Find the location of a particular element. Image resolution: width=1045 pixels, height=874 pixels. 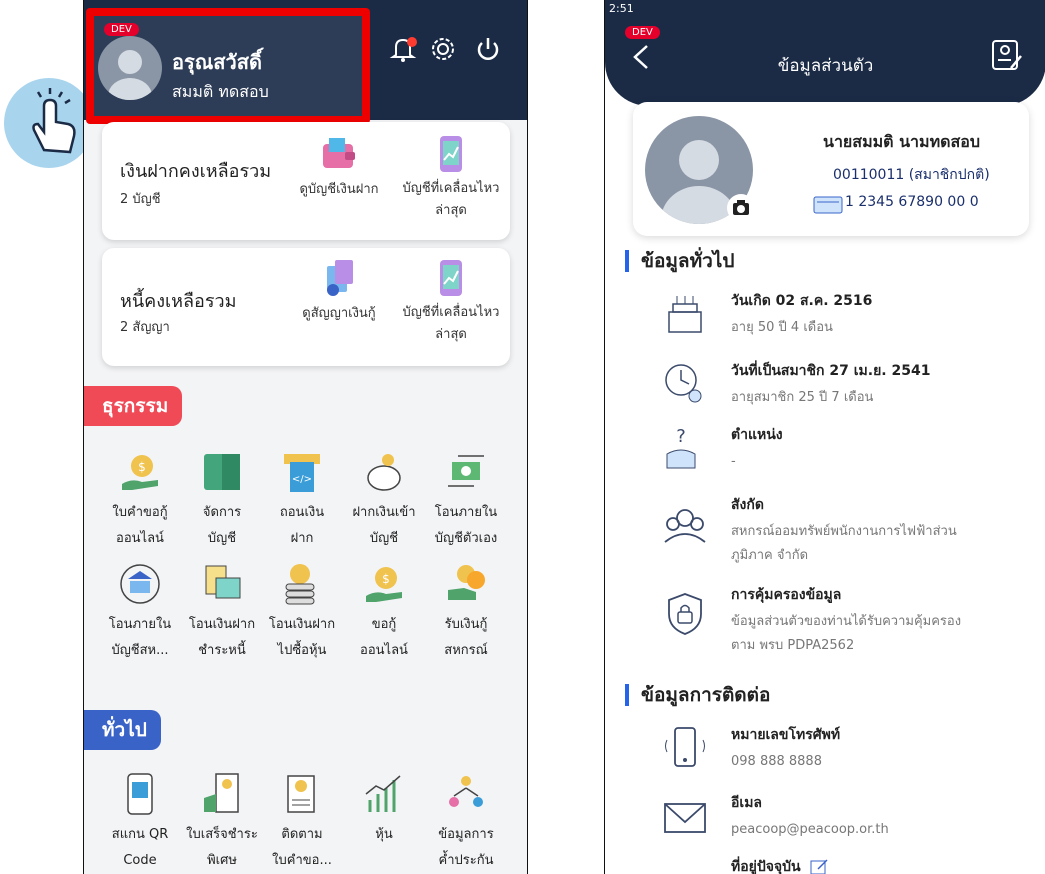

edit-profile-icon is located at coordinates (1006, 55).